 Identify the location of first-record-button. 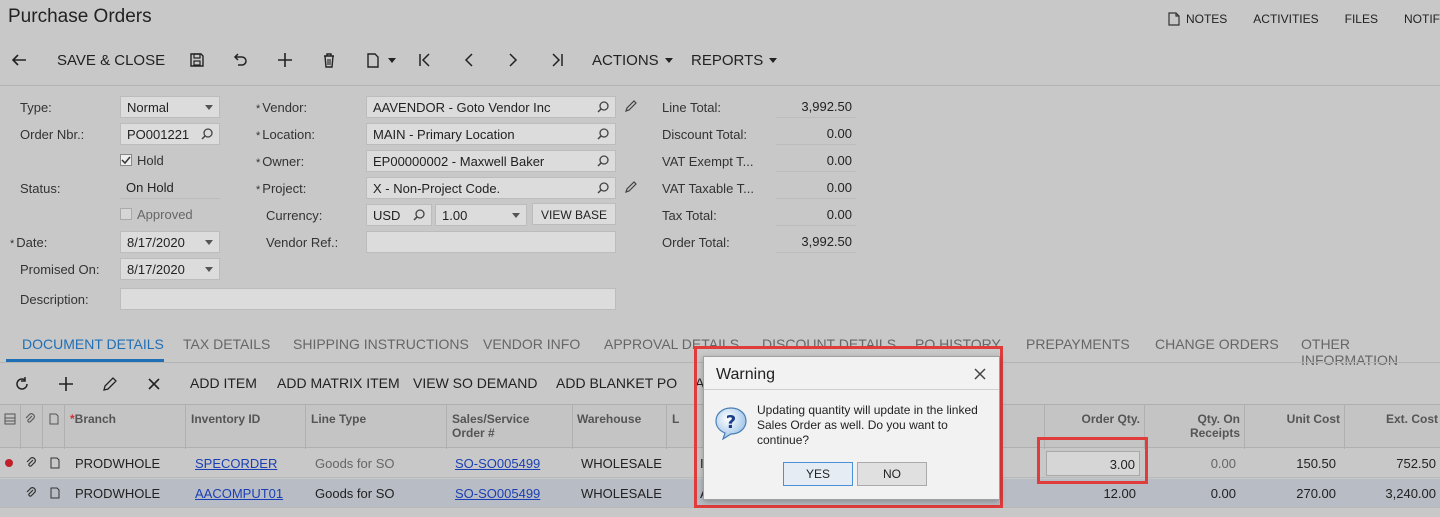
(425, 60).